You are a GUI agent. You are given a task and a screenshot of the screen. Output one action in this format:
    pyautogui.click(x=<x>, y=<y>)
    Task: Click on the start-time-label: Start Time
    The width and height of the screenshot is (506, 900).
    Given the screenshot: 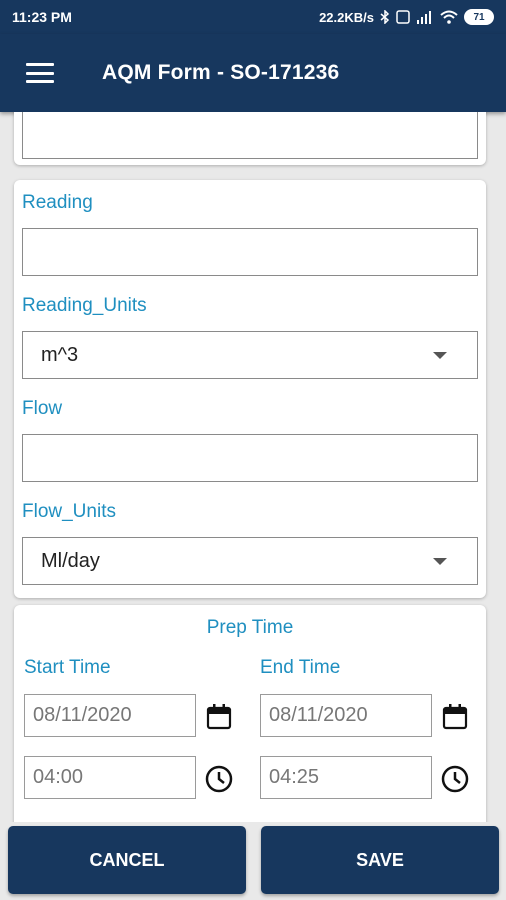 What is the action you would take?
    pyautogui.click(x=67, y=667)
    